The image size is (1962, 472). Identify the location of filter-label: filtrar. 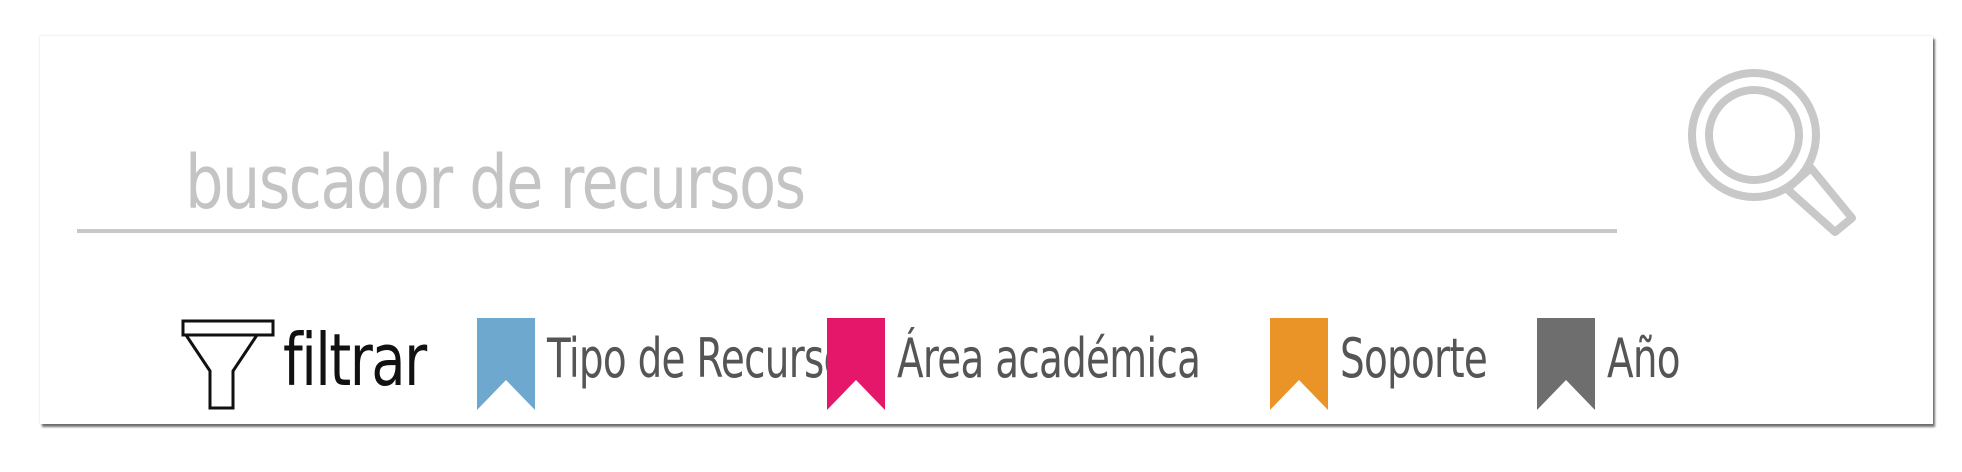
(355, 360).